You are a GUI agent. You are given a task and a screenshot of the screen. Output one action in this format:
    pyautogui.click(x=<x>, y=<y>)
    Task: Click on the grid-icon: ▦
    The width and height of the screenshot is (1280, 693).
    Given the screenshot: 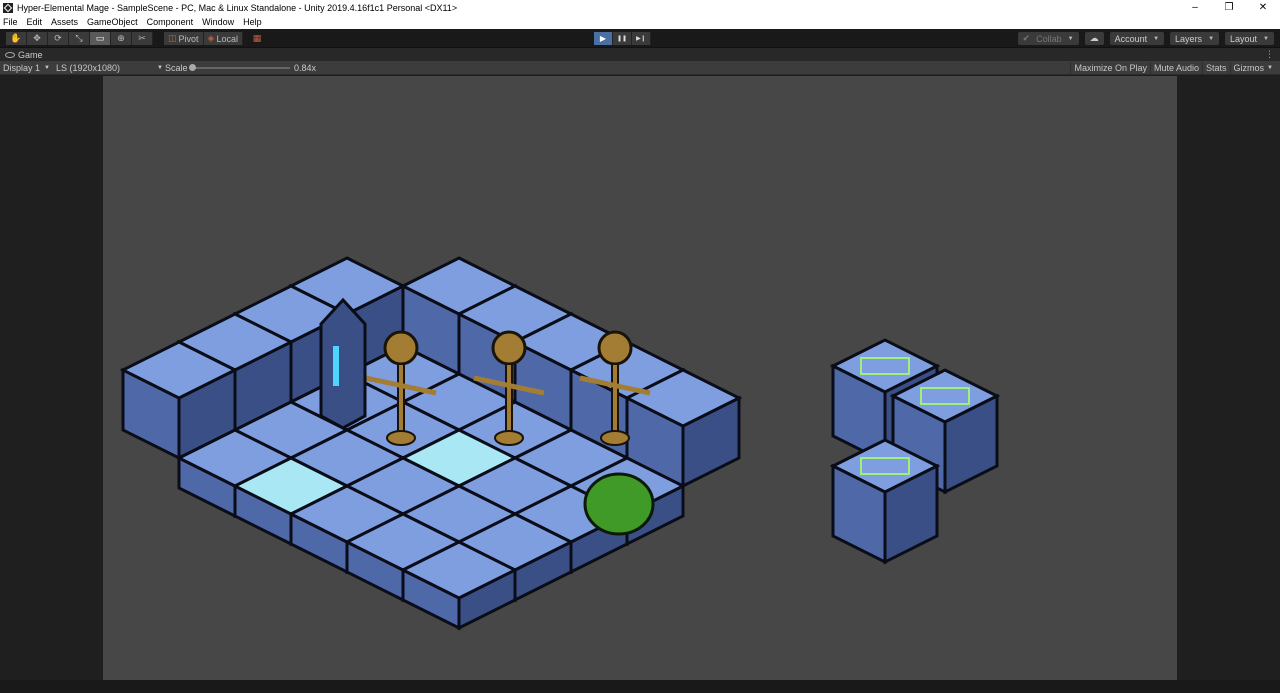 What is the action you would take?
    pyautogui.click(x=257, y=38)
    